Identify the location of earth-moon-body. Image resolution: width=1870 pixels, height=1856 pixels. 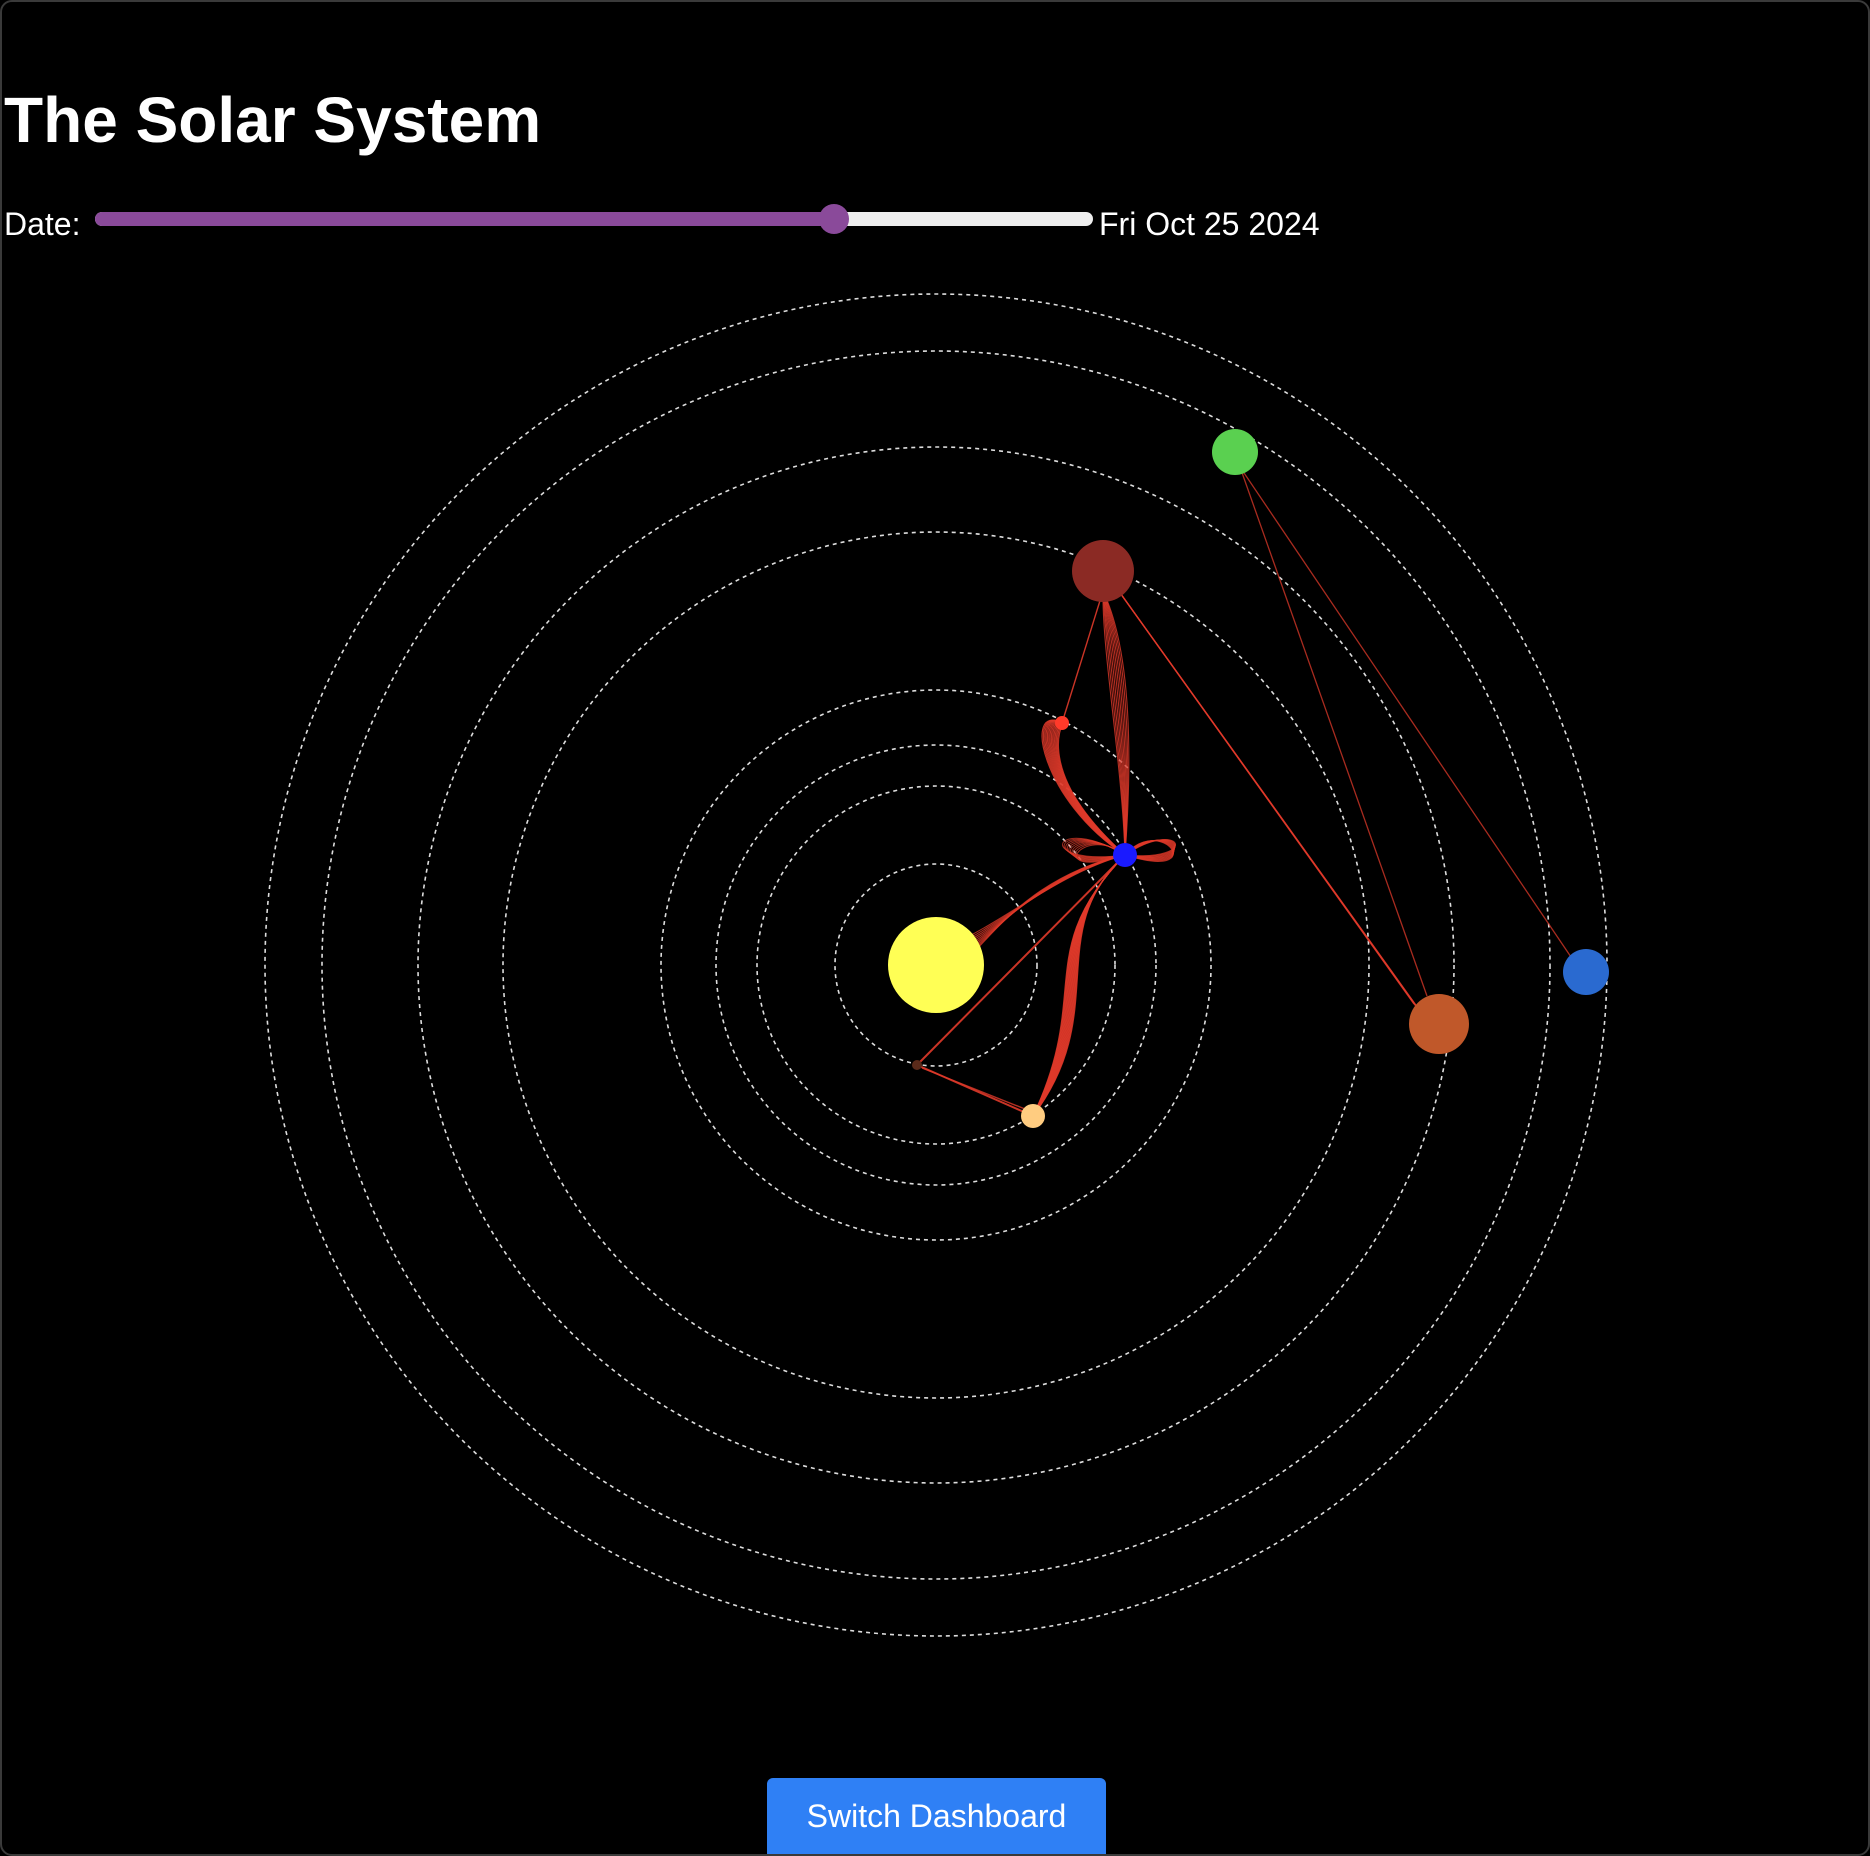
(1062, 723).